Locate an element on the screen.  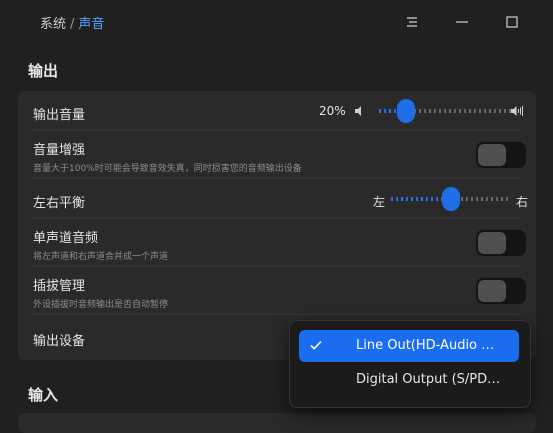
plug-management-toggle is located at coordinates (501, 291).